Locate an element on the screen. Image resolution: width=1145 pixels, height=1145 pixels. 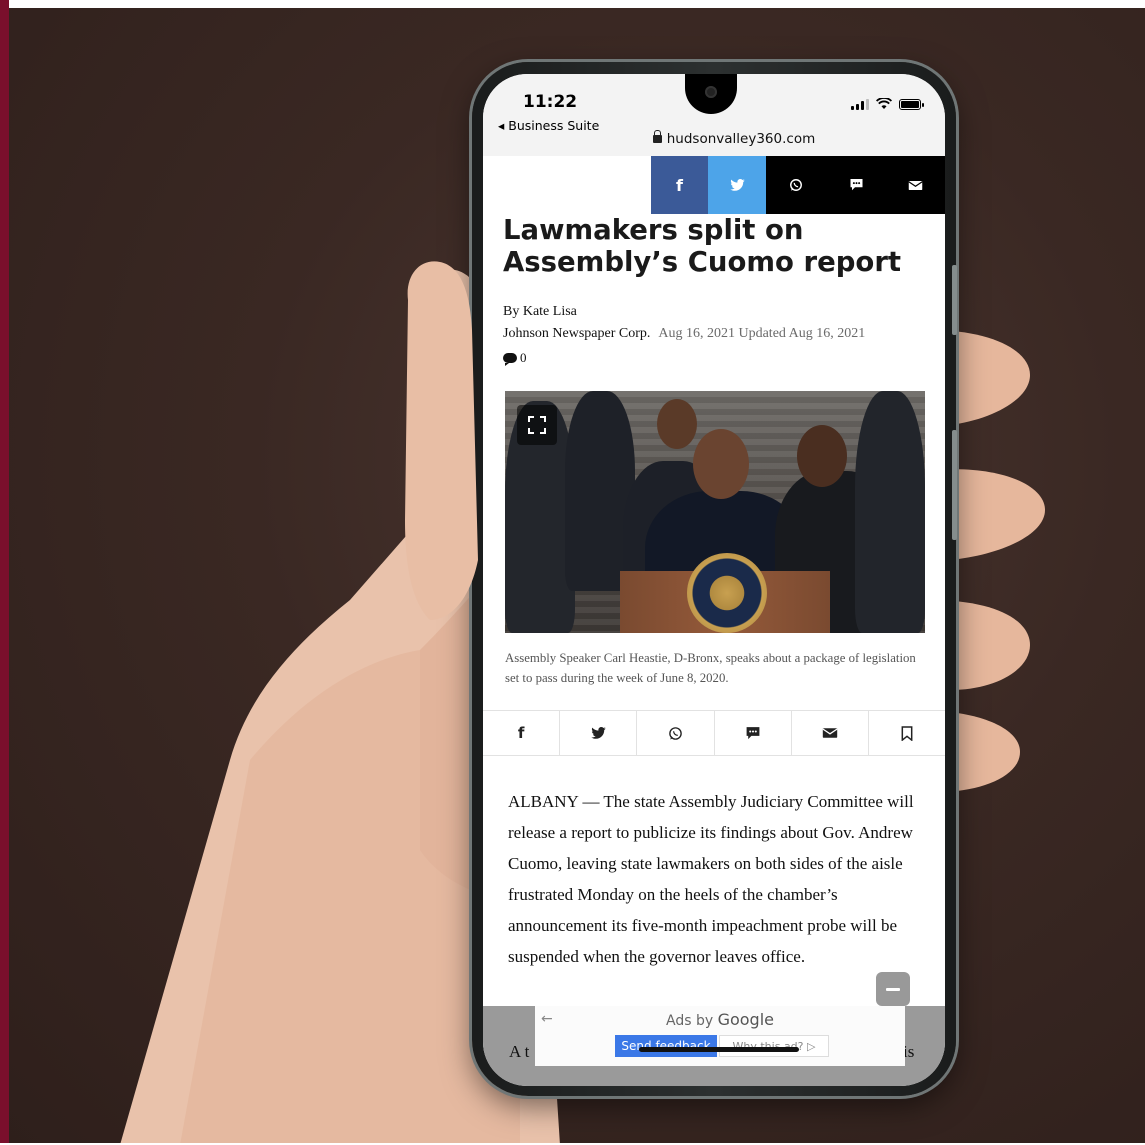
frame-top-edge is located at coordinates (572, 4).